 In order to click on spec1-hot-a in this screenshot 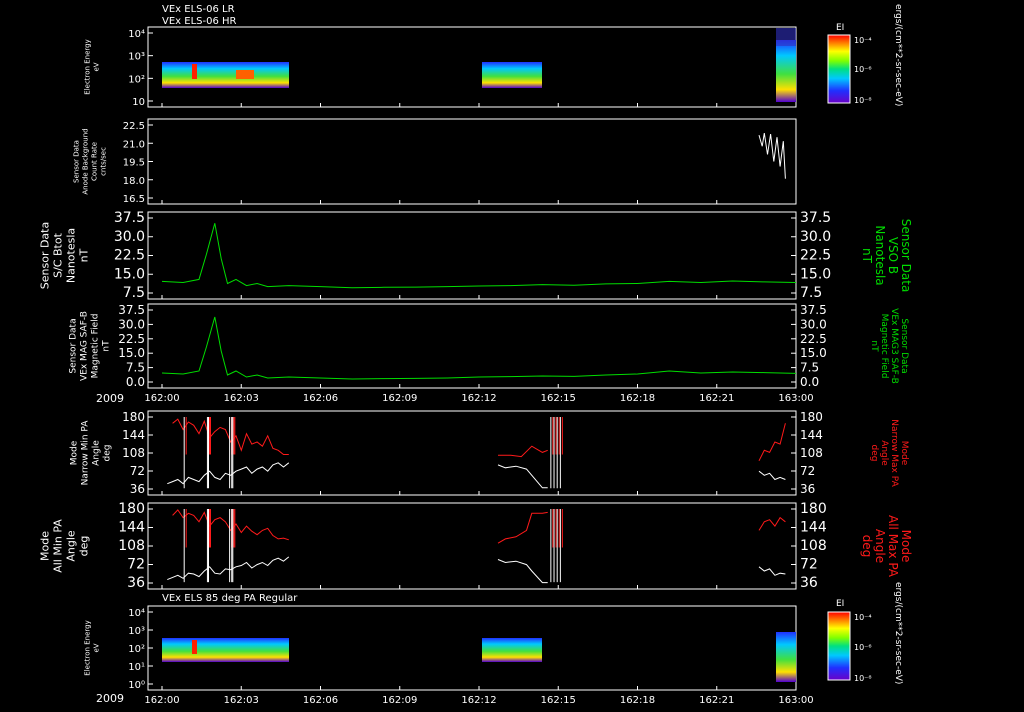, I will do `click(194, 71)`.